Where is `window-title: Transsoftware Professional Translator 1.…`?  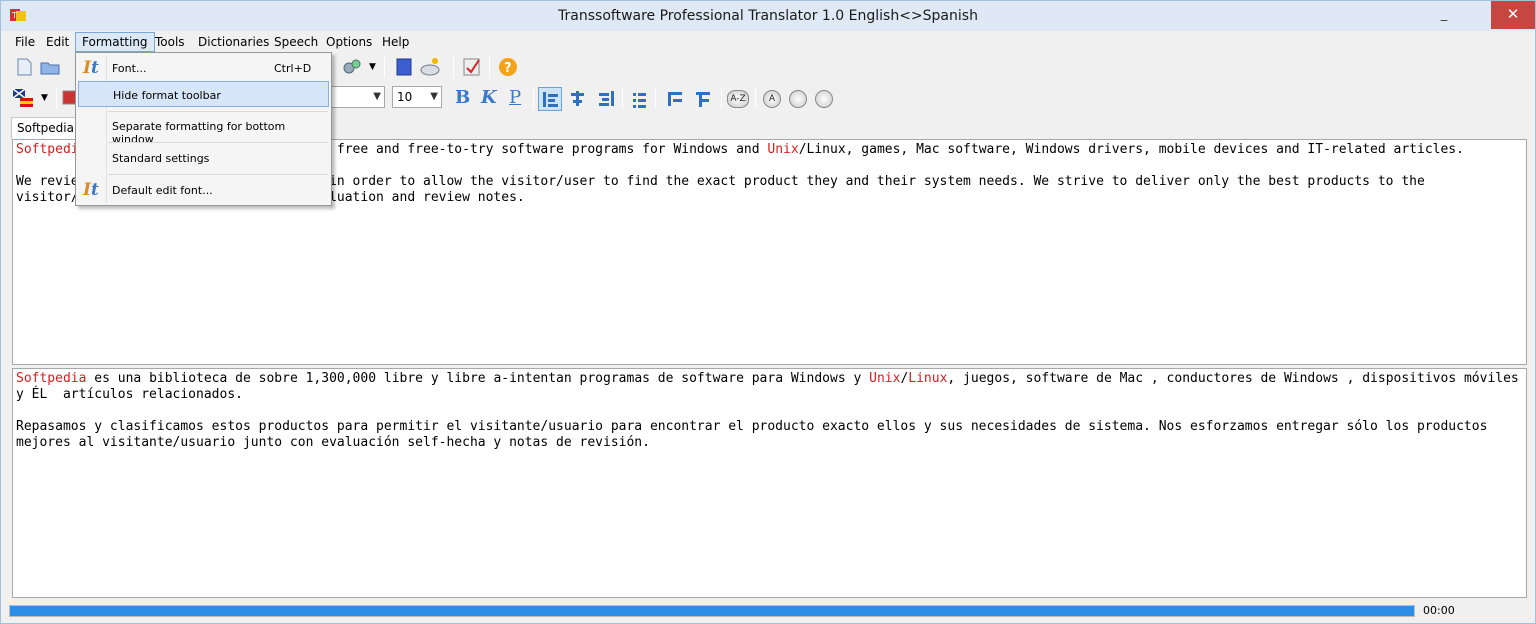
window-title: Transsoftware Professional Translator 1.… is located at coordinates (768, 16).